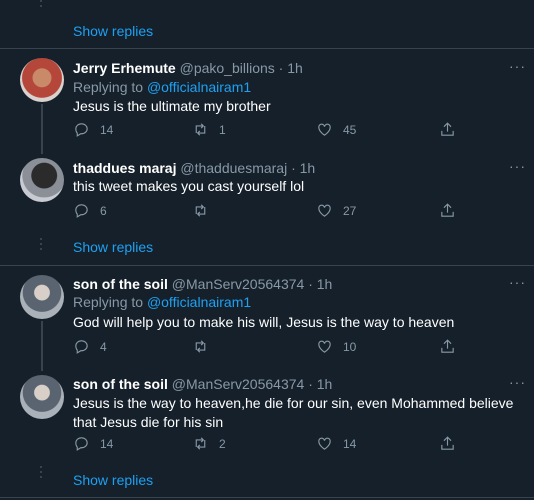 The width and height of the screenshot is (534, 500). Describe the element at coordinates (273, 131) in the screenshot. I see `tweet-actions: 14 1 45` at that location.